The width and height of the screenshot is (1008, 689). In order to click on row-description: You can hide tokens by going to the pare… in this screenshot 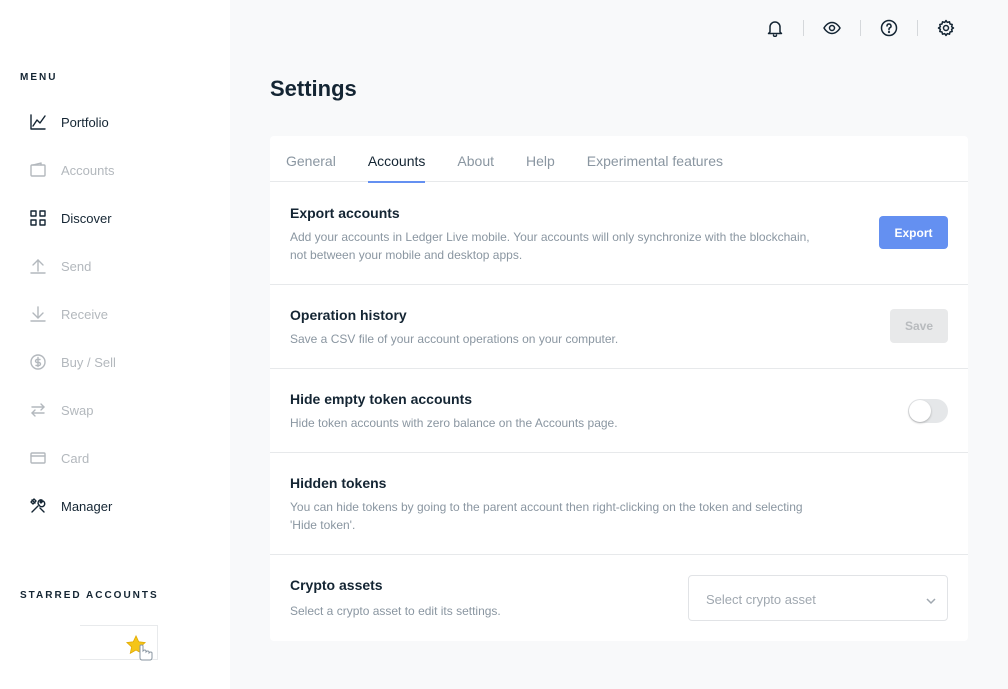, I will do `click(546, 516)`.